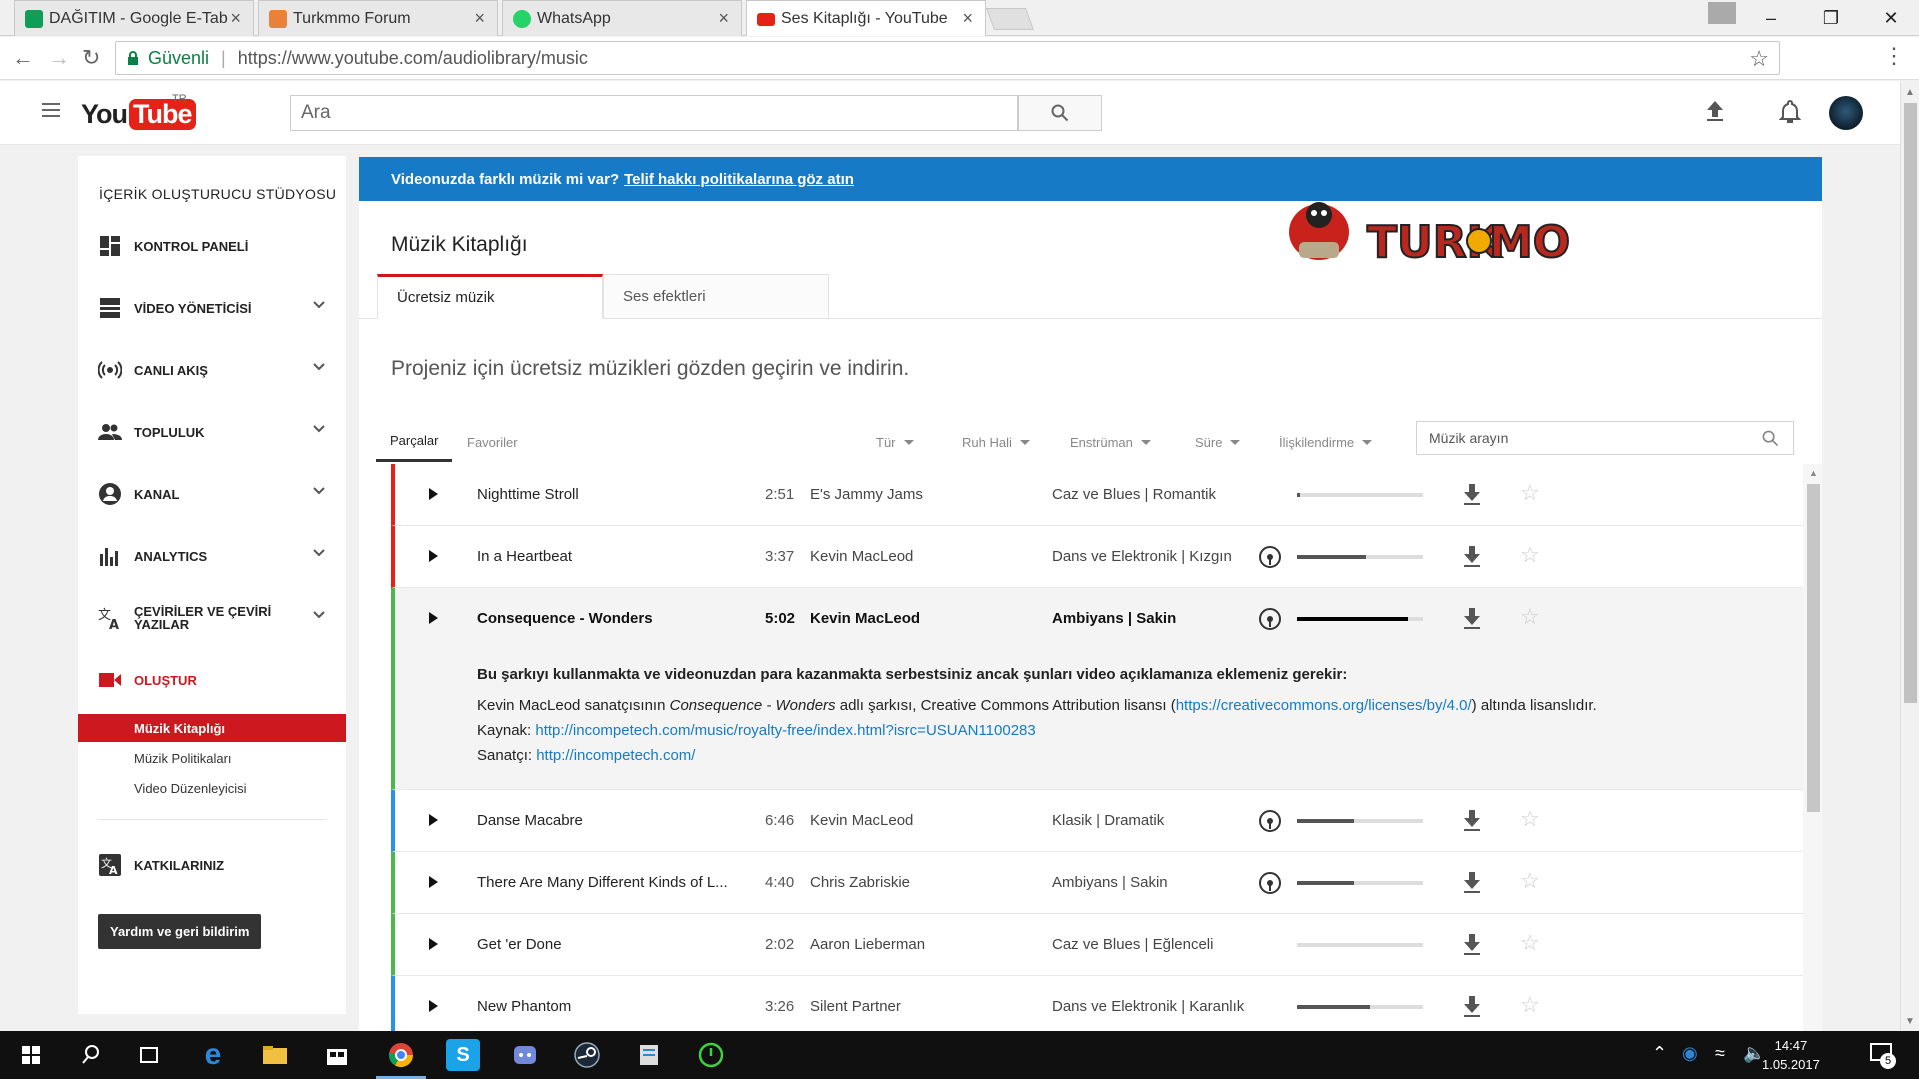 Image resolution: width=1919 pixels, height=1079 pixels. What do you see at coordinates (1722, 13) in the screenshot?
I see `profile-icon` at bounding box center [1722, 13].